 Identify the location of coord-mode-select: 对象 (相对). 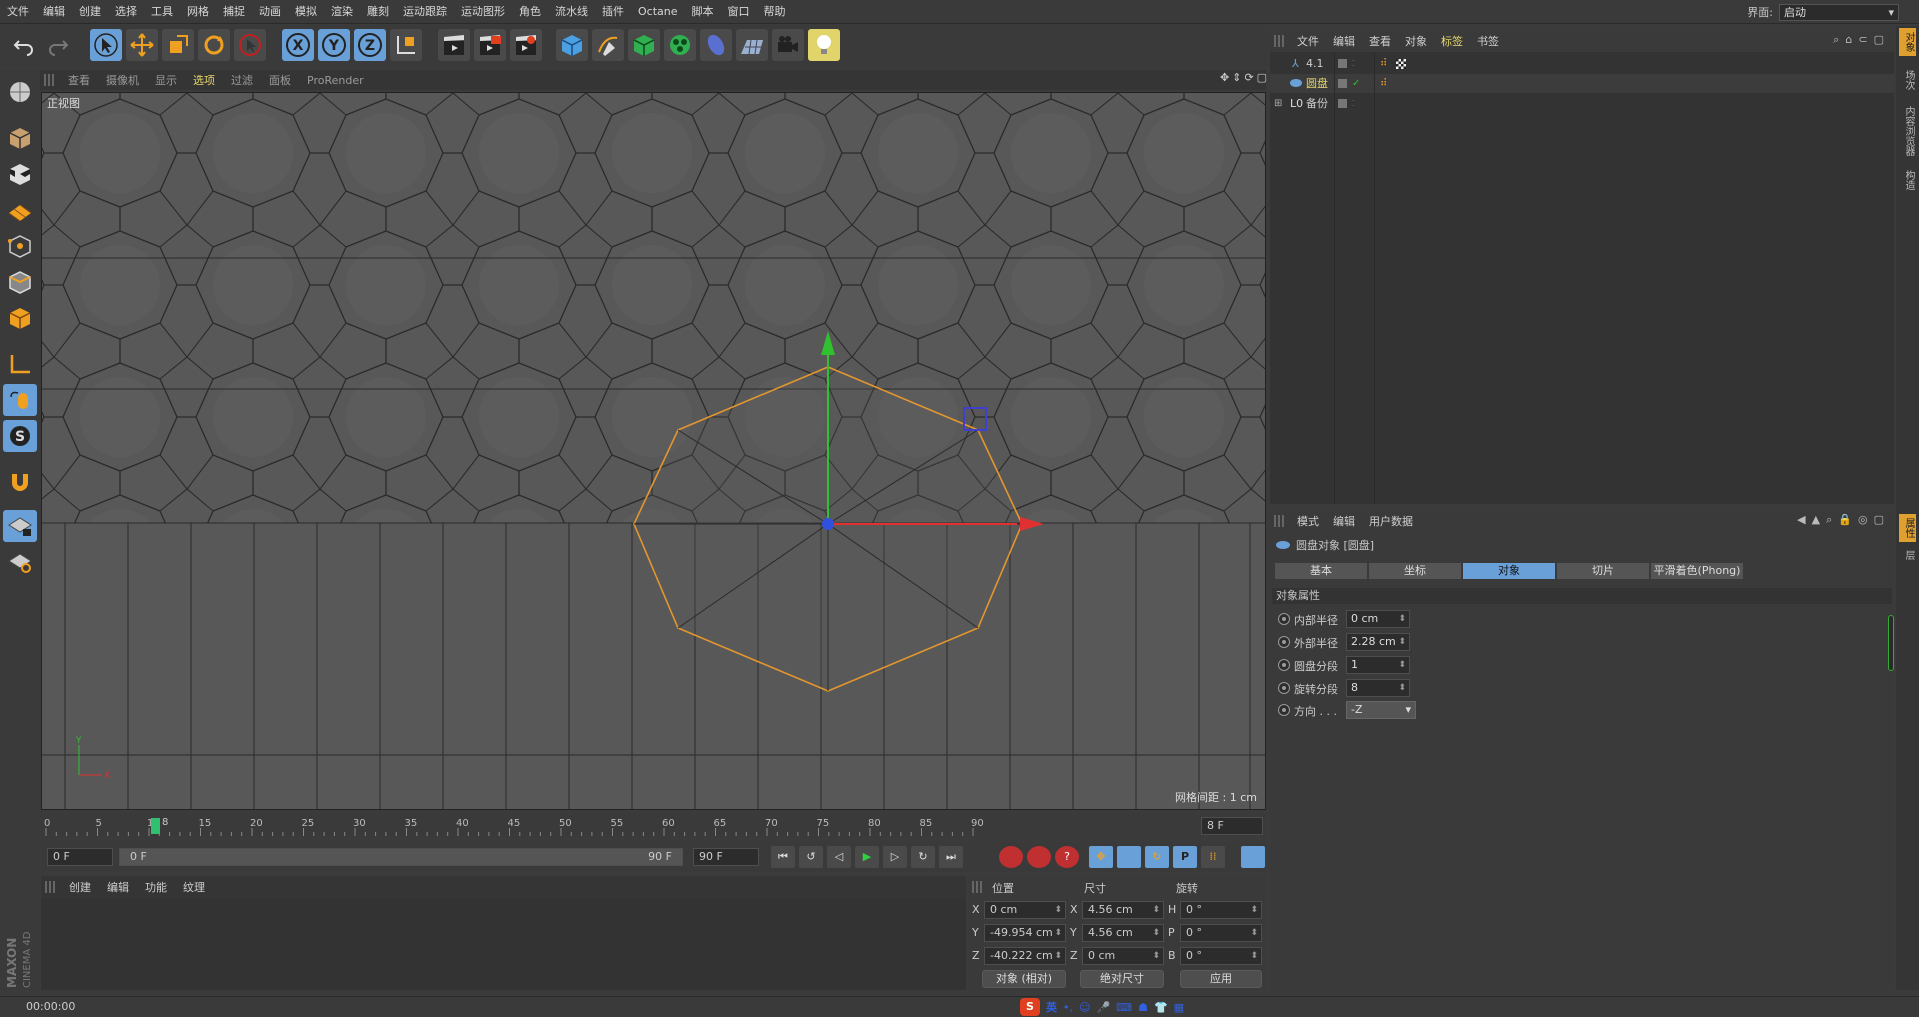
(1024, 979).